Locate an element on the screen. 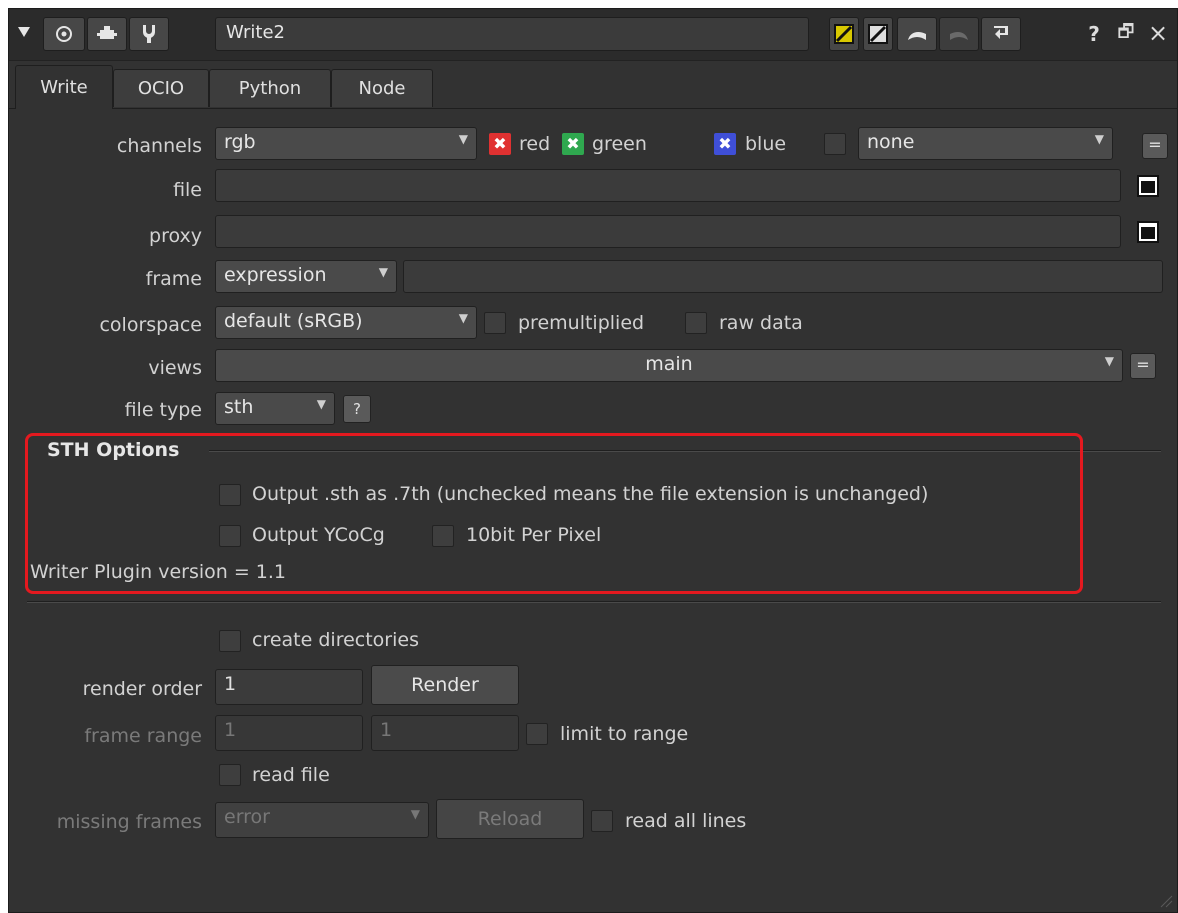 The height and width of the screenshot is (913, 1178). node-color-button is located at coordinates (107, 34).